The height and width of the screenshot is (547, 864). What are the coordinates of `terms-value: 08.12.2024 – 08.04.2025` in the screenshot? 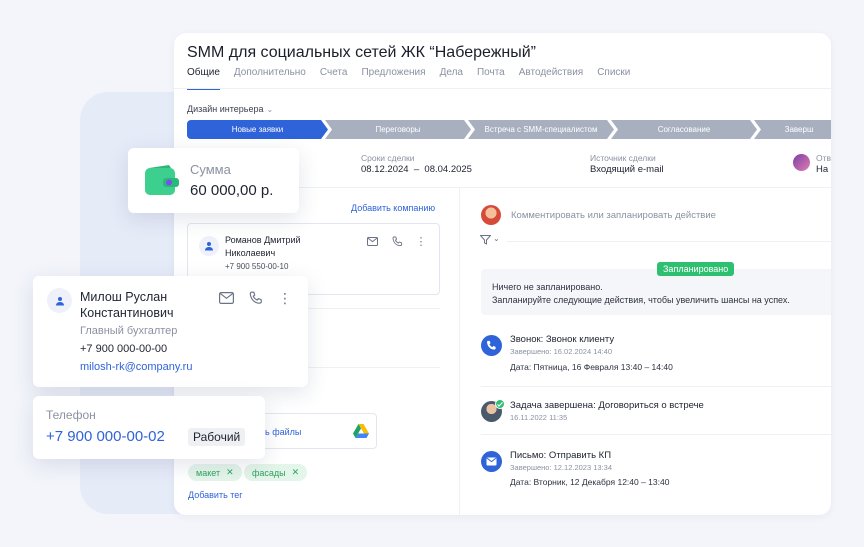 It's located at (416, 169).